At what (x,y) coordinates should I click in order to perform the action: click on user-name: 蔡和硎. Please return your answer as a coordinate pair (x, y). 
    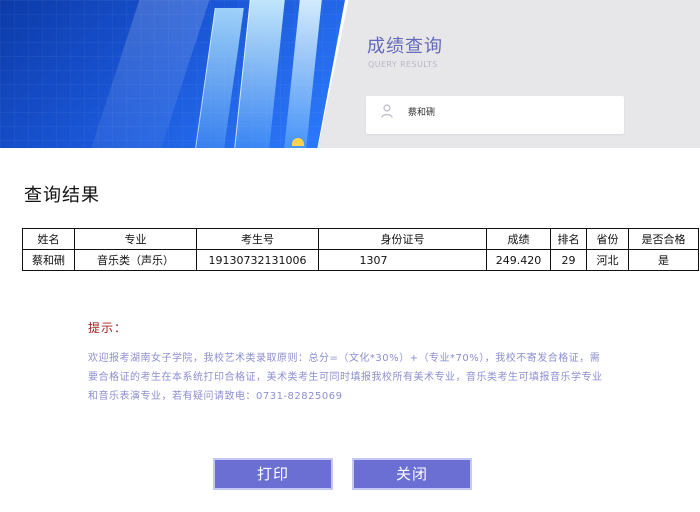
    Looking at the image, I should click on (422, 113).